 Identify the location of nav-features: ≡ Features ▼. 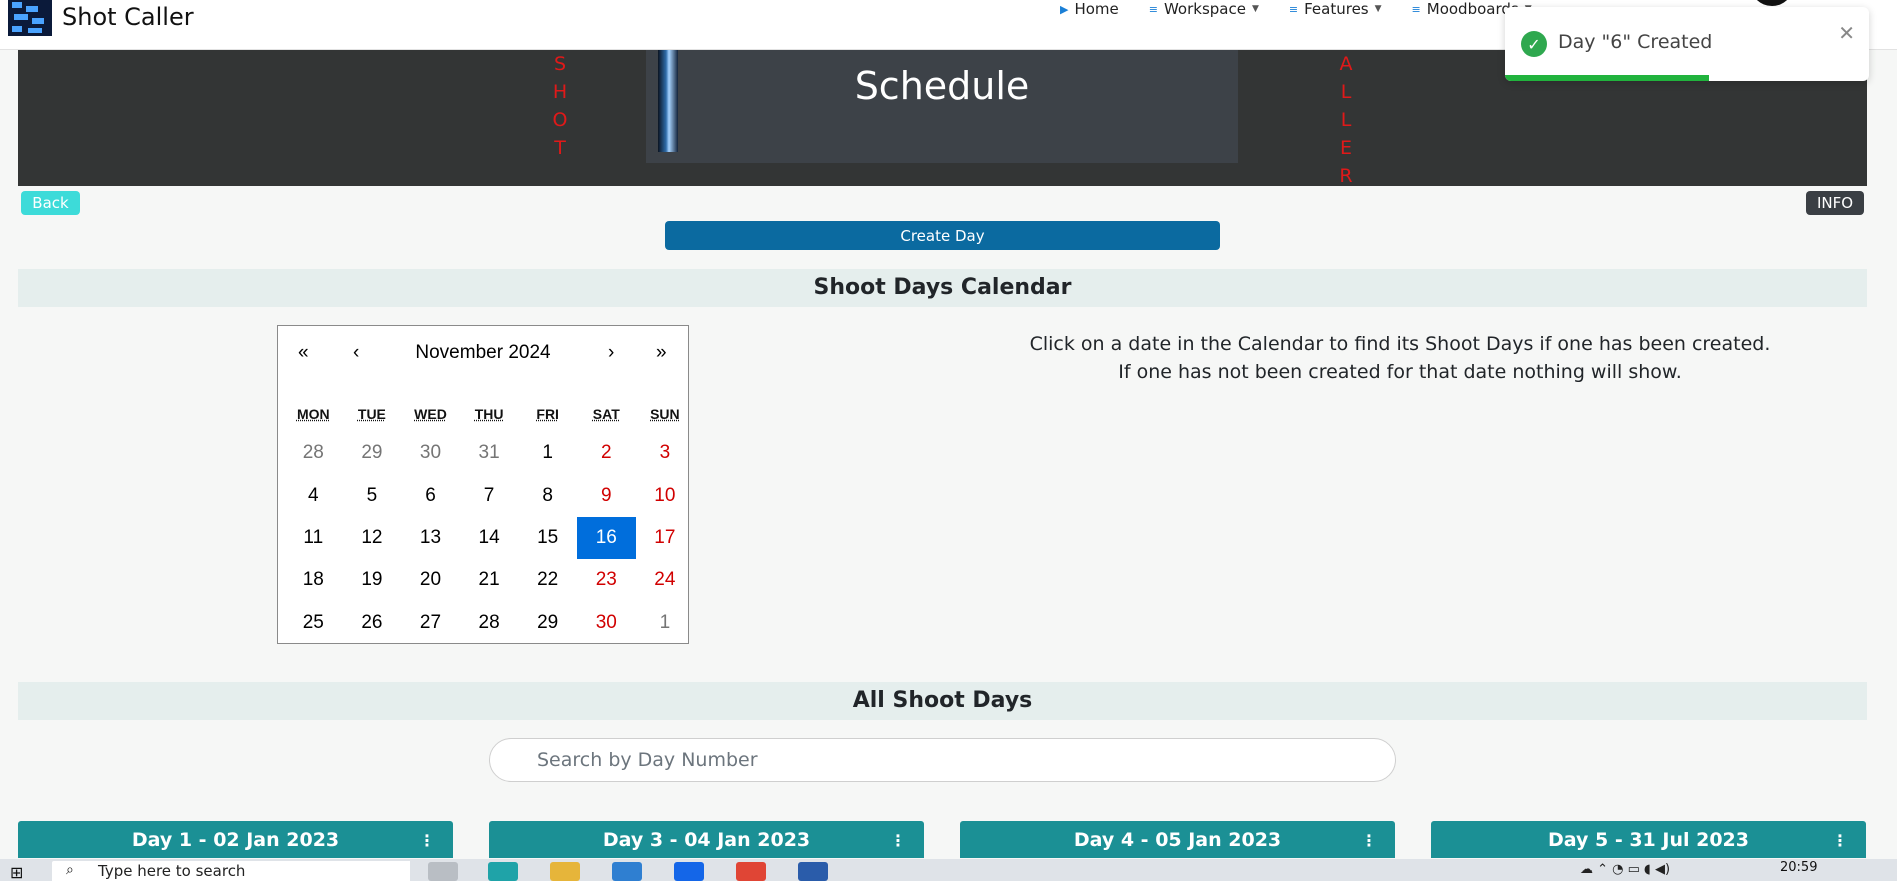
(1335, 9).